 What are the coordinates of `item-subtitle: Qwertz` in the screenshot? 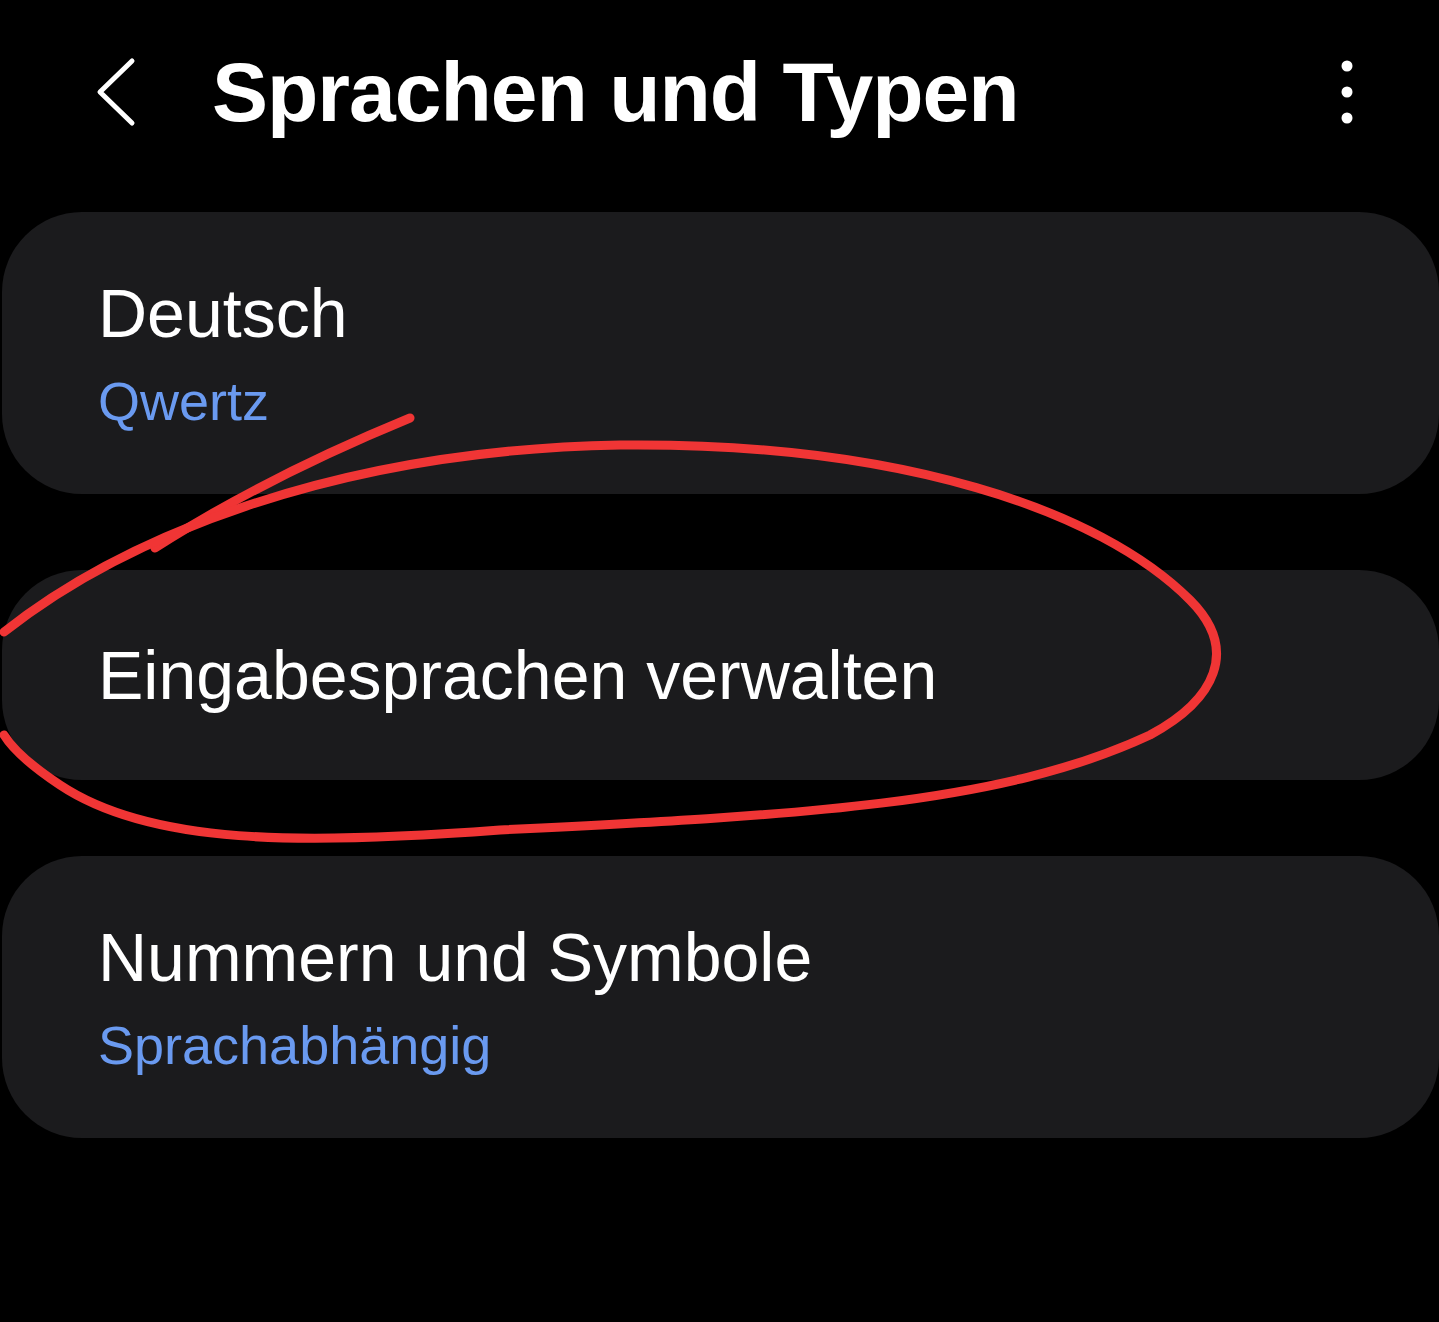 It's located at (184, 401).